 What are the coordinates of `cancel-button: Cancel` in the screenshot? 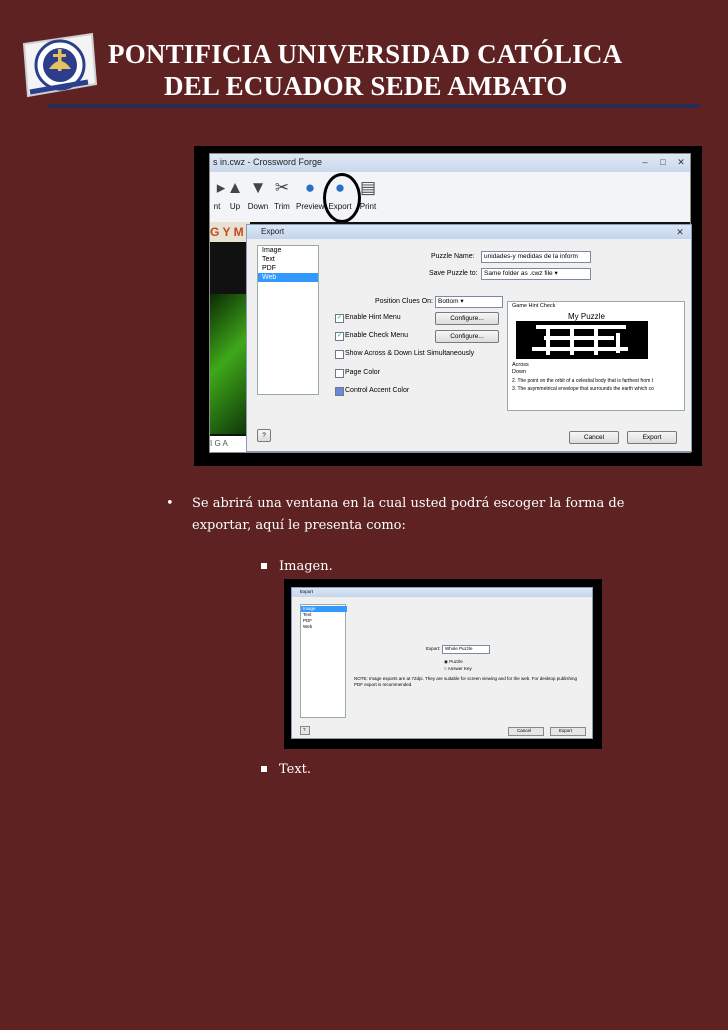 It's located at (594, 437).